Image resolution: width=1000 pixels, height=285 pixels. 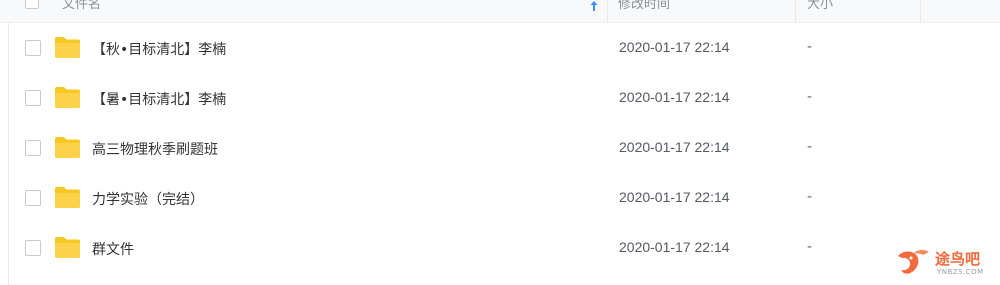 What do you see at coordinates (32, 4) in the screenshot?
I see `select-all-checkbox` at bounding box center [32, 4].